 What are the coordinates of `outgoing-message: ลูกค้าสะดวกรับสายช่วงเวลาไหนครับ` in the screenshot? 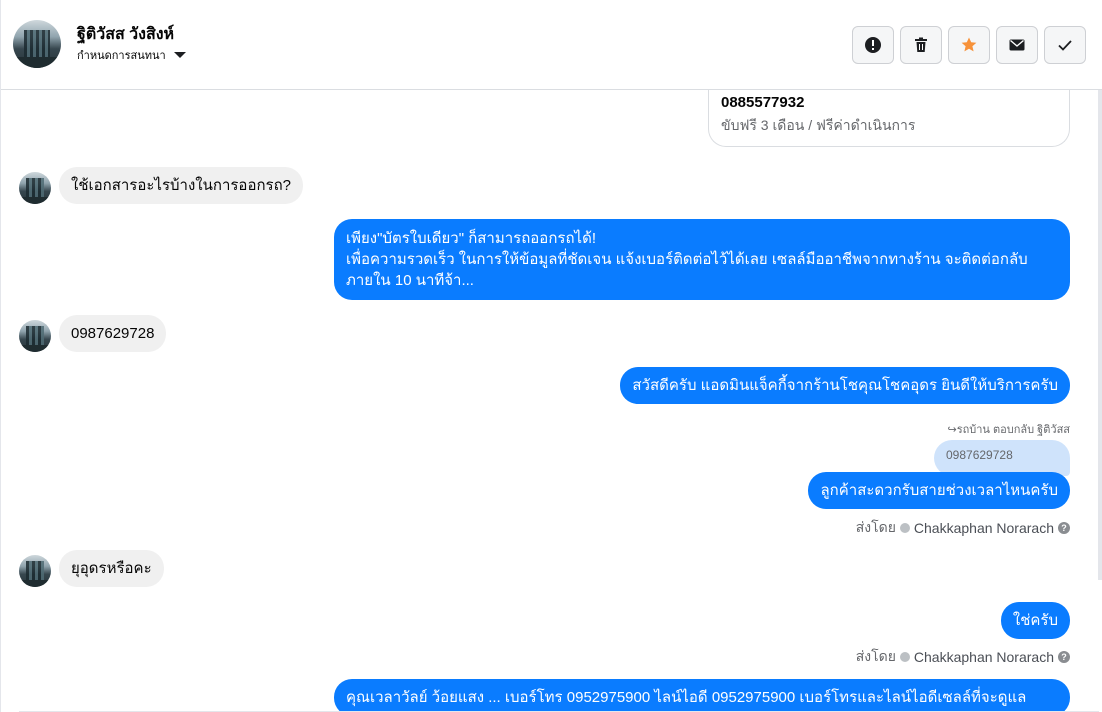 It's located at (939, 490).